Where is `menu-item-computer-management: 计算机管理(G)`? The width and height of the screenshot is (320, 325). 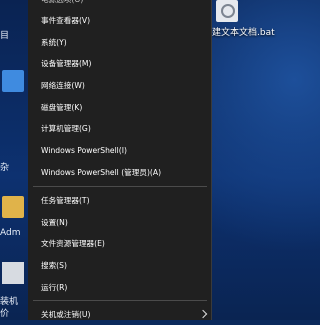 menu-item-computer-management: 计算机管理(G) is located at coordinates (120, 128).